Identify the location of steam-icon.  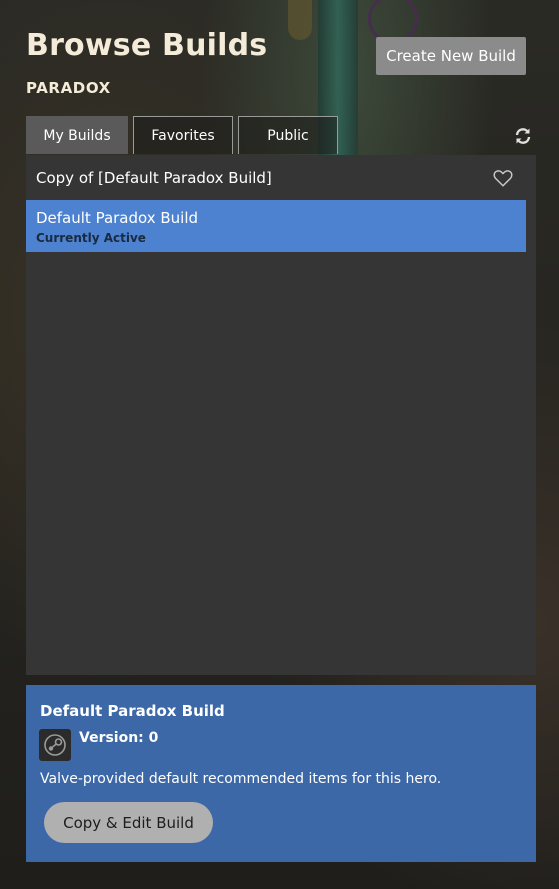
(55, 745).